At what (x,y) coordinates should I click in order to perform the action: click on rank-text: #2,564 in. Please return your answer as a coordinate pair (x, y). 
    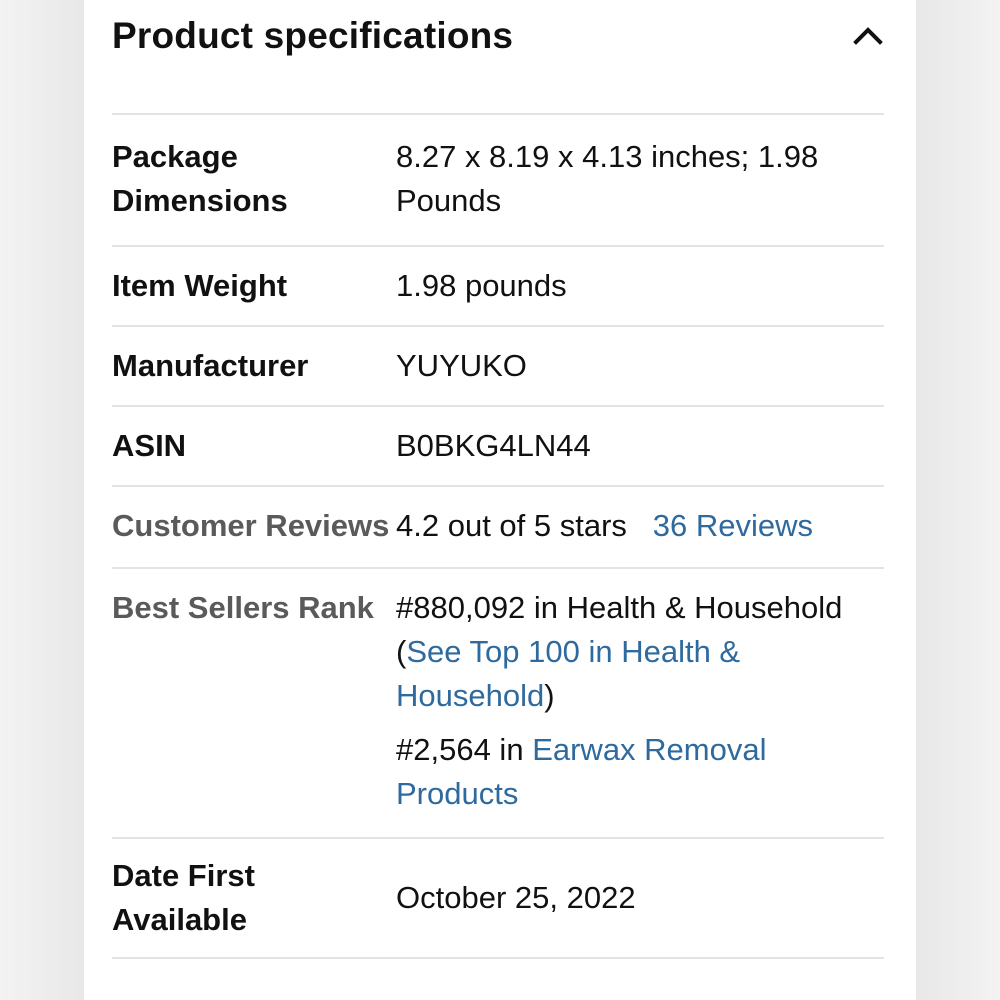
    Looking at the image, I should click on (460, 749).